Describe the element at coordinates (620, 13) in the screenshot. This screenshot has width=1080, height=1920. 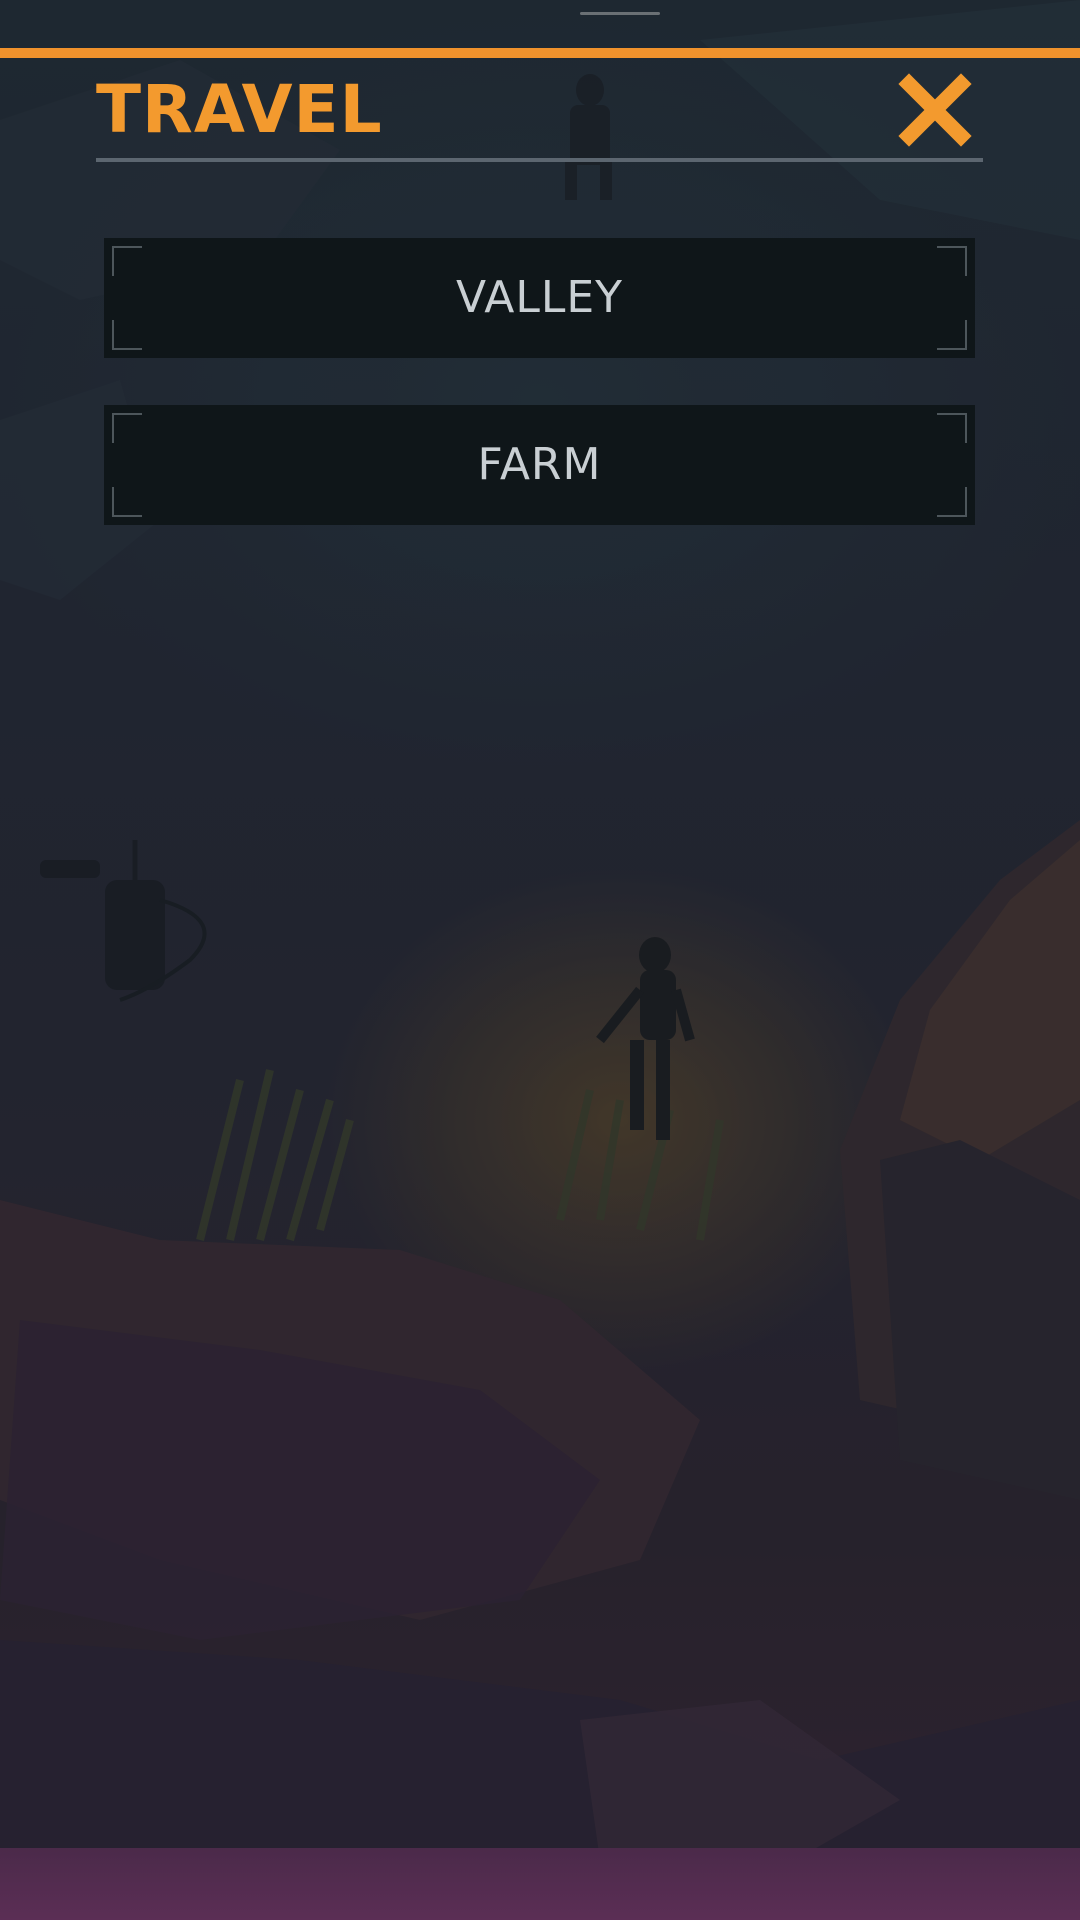
I see `scroll-indicator` at that location.